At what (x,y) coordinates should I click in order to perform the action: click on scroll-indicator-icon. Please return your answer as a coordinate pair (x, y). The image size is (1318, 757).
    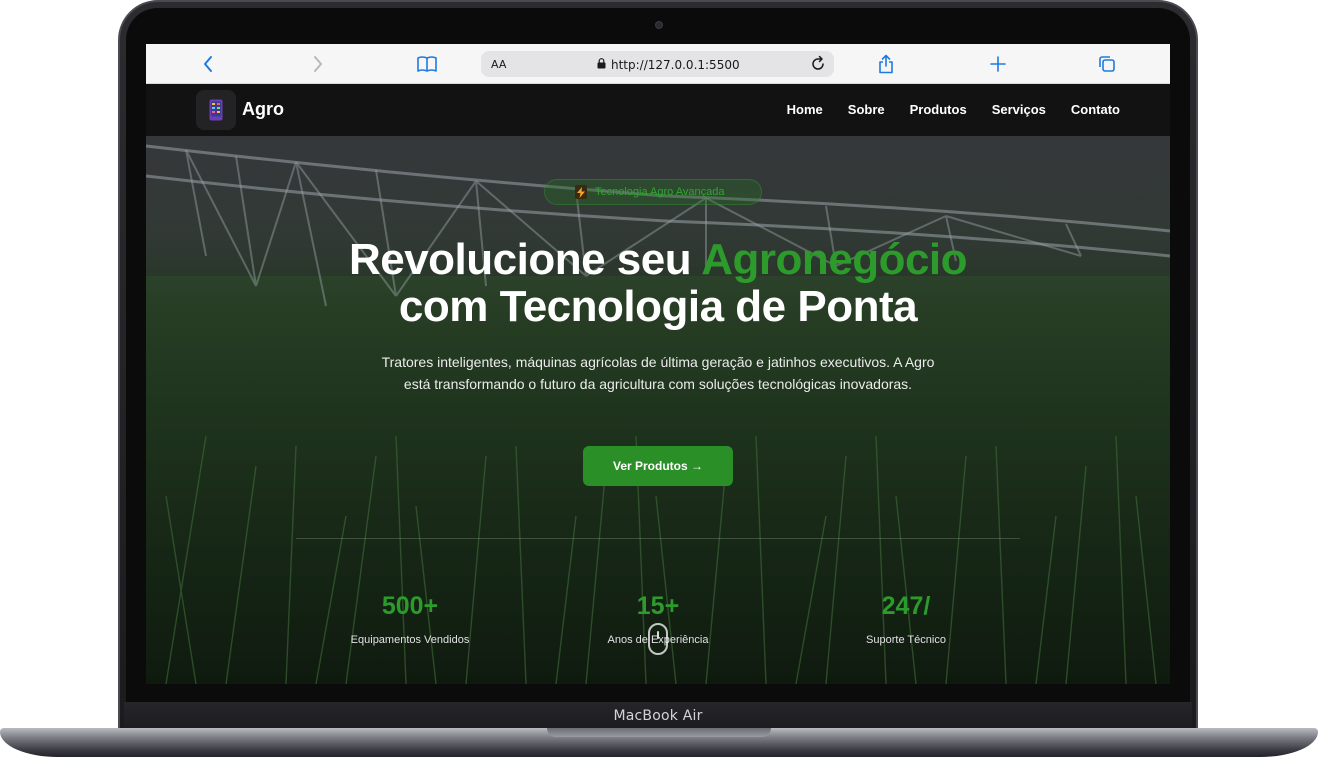
    Looking at the image, I should click on (658, 639).